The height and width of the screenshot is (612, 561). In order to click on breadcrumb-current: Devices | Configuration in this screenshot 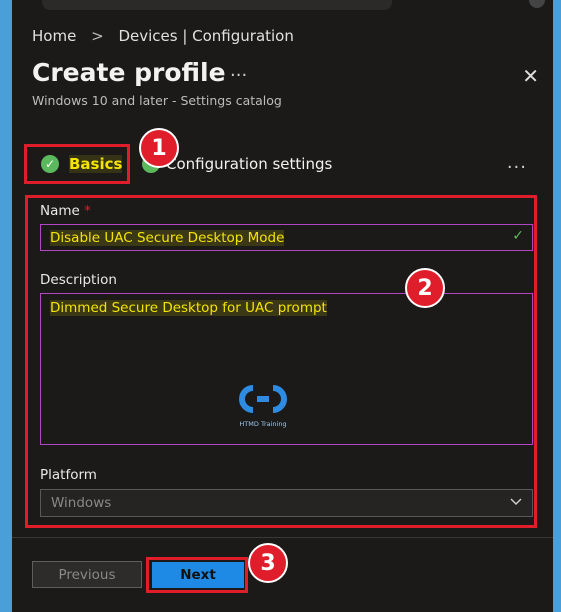, I will do `click(205, 36)`.